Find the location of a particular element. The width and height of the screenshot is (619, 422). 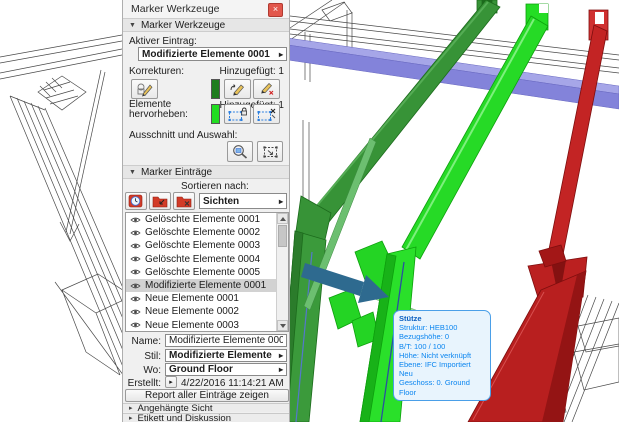

tooltip-line: Ebene: IFC Importiert Neu is located at coordinates (435, 369).